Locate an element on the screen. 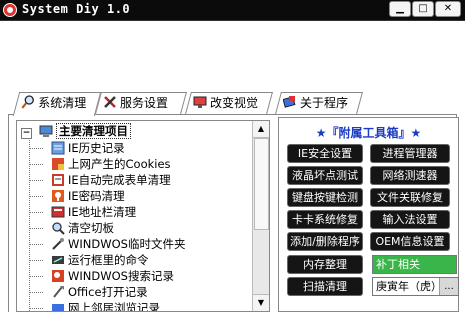 Image resolution: width=465 pixels, height=312 pixels. tree-item-clipboard: 清空切板 is located at coordinates (82, 228).